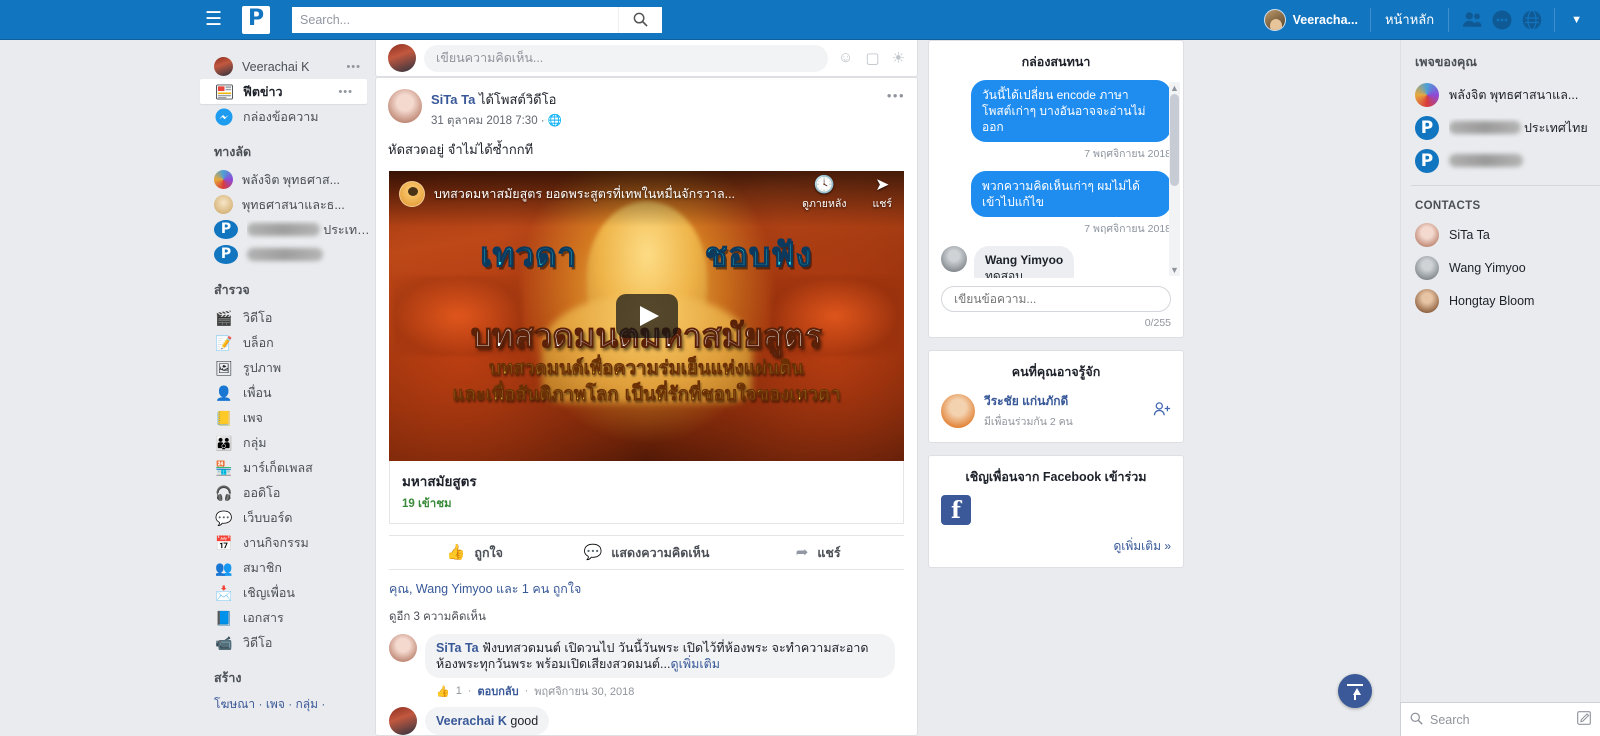 The width and height of the screenshot is (1600, 736). I want to click on search-input, so click(455, 19).